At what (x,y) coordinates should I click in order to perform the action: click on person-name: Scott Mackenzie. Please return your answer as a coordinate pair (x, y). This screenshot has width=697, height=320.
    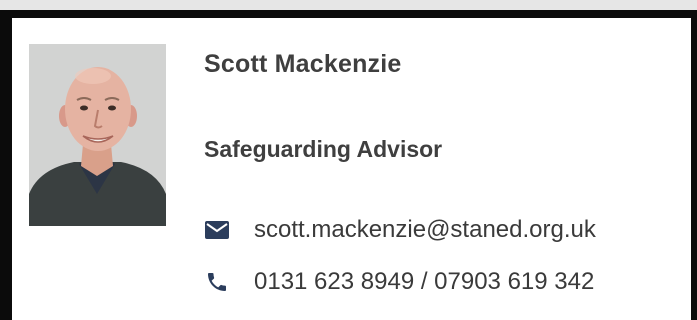
    Looking at the image, I should click on (303, 64).